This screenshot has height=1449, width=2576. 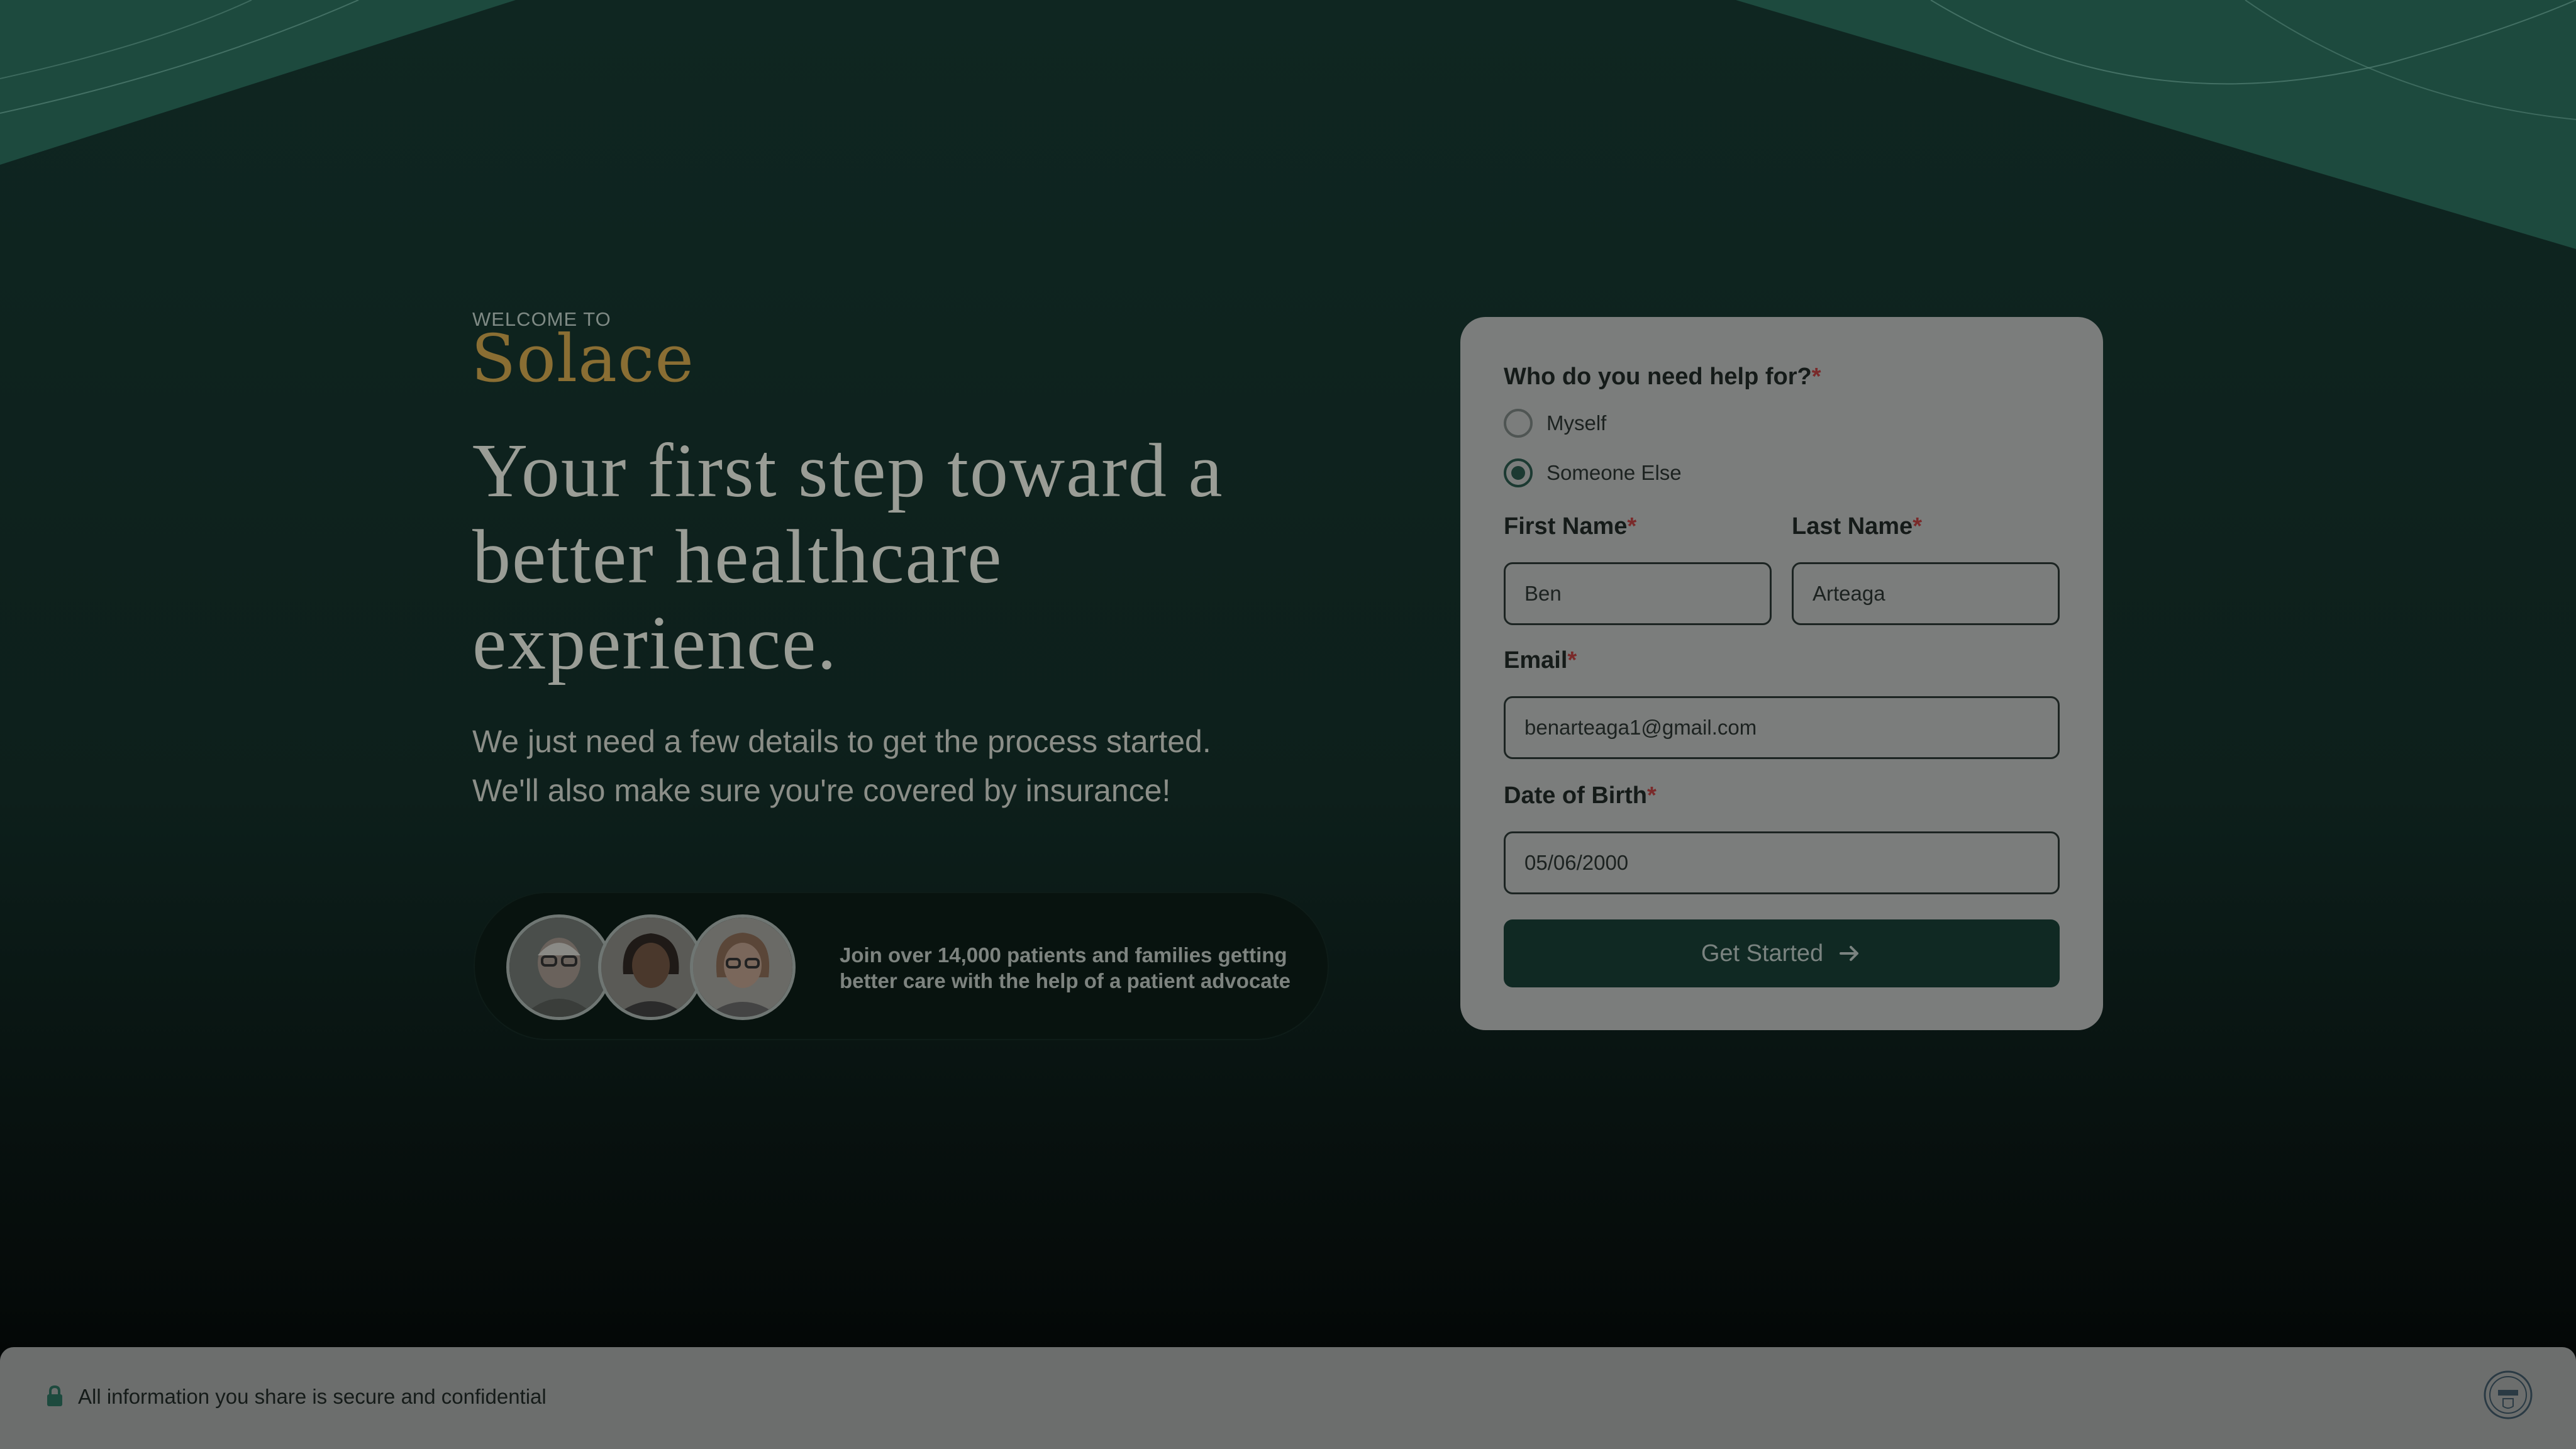 I want to click on first-name-label-text: First Name, so click(x=1566, y=526).